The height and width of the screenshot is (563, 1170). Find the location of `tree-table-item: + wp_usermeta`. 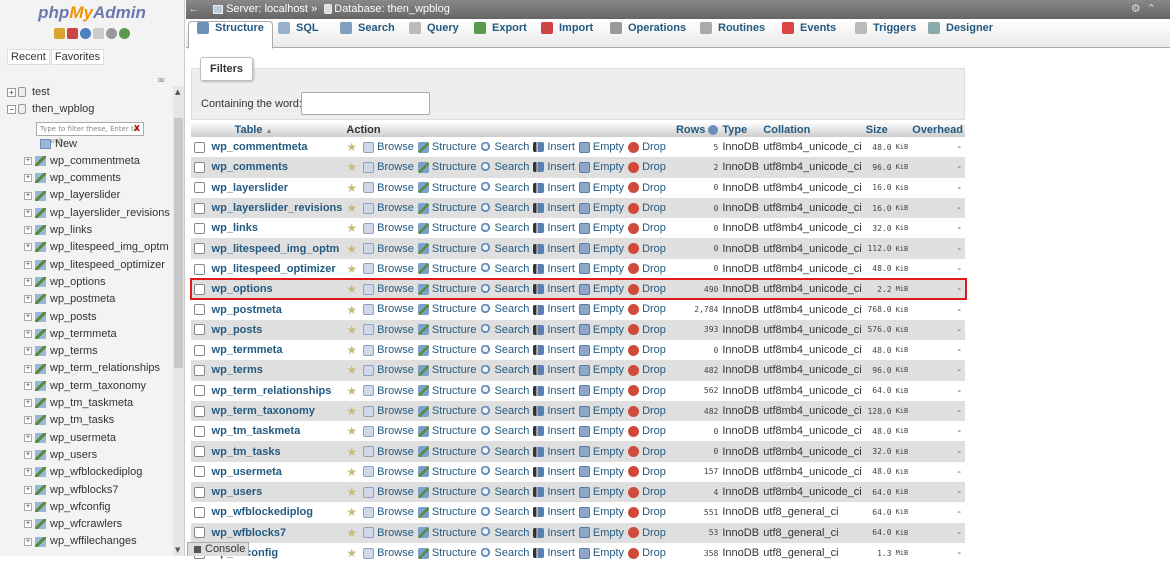

tree-table-item: + wp_usermeta is located at coordinates (86, 440).